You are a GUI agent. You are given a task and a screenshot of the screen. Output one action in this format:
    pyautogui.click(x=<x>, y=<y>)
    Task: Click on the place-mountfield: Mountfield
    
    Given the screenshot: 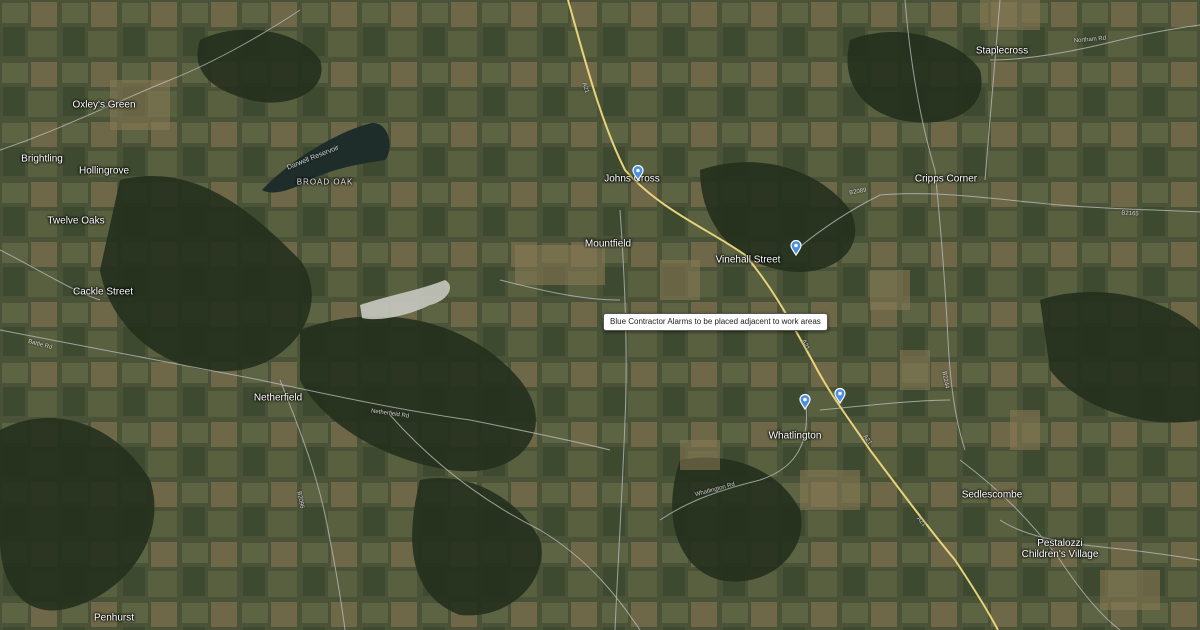 What is the action you would take?
    pyautogui.click(x=608, y=244)
    